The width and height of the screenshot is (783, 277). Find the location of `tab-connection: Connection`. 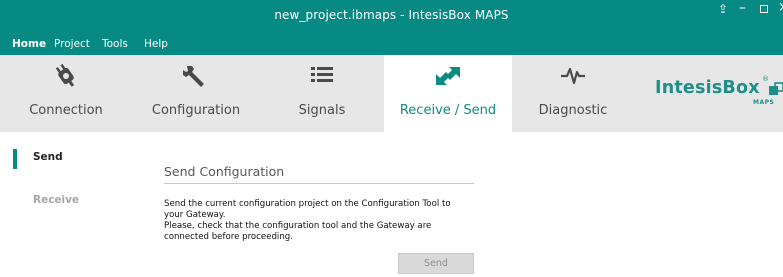

tab-connection: Connection is located at coordinates (66, 93).